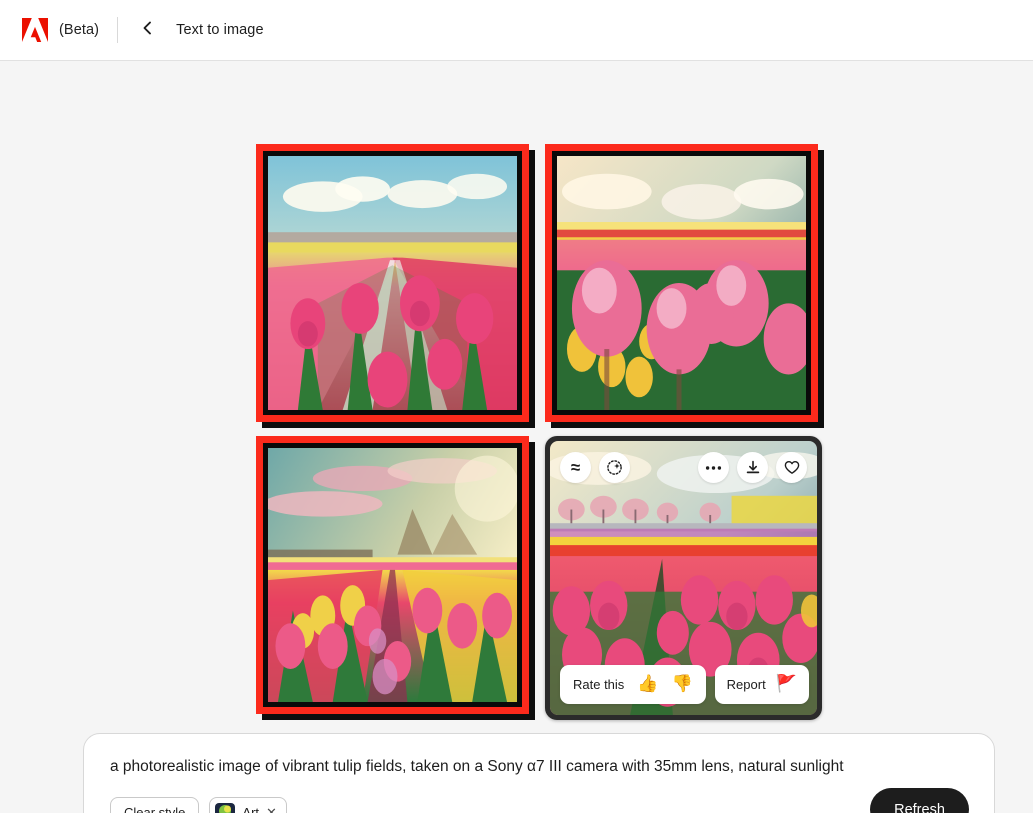 This screenshot has height=813, width=1033. What do you see at coordinates (539, 800) in the screenshot?
I see `prompt-controls: Clear style Art ✕ Refresh` at bounding box center [539, 800].